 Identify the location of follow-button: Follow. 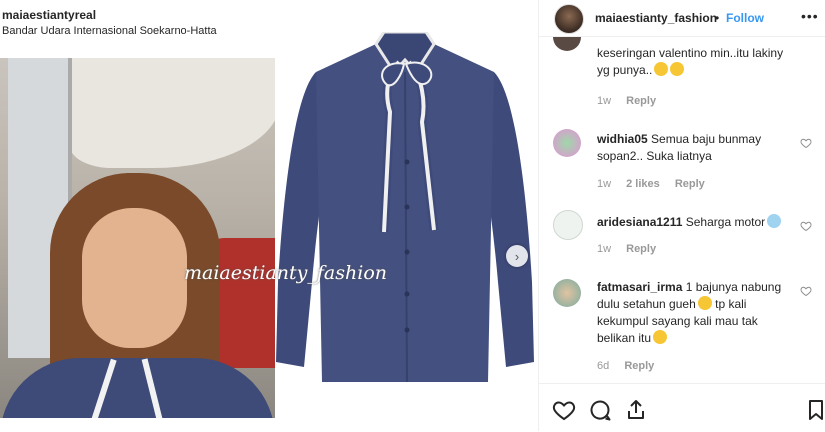
(745, 18).